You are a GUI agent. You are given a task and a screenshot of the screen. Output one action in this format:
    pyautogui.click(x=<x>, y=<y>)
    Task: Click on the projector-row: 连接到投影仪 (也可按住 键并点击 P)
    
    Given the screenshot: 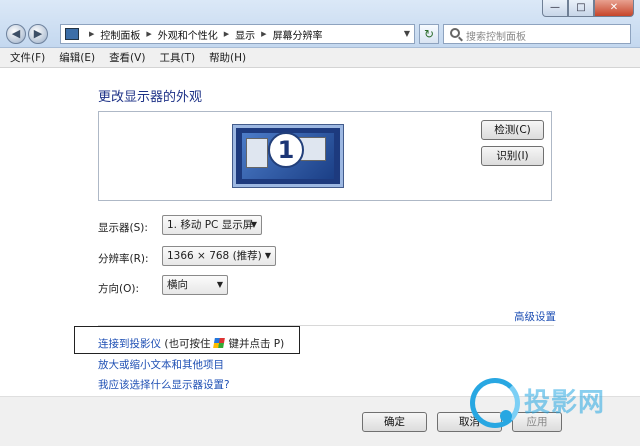 What is the action you would take?
    pyautogui.click(x=191, y=343)
    